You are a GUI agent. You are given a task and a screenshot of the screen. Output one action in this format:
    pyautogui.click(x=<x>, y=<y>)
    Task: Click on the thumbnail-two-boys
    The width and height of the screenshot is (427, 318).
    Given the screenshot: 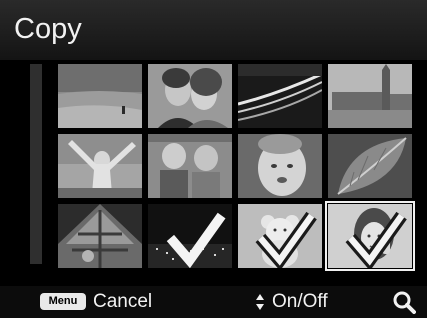 What is the action you would take?
    pyautogui.click(x=190, y=166)
    